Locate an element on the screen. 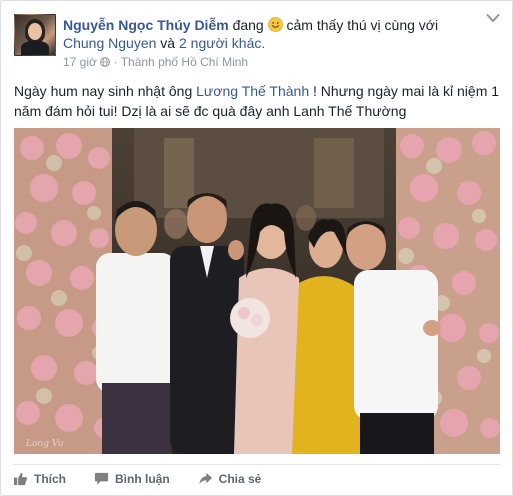 The width and height of the screenshot is (513, 496). chevron-down-icon is located at coordinates (493, 18).